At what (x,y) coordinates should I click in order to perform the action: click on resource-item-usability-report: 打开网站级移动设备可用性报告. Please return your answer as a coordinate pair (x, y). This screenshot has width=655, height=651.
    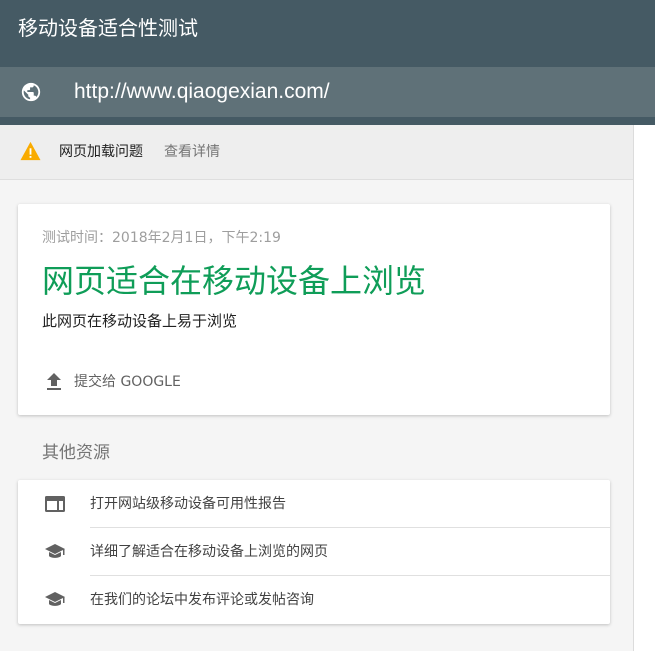
    Looking at the image, I should click on (314, 504).